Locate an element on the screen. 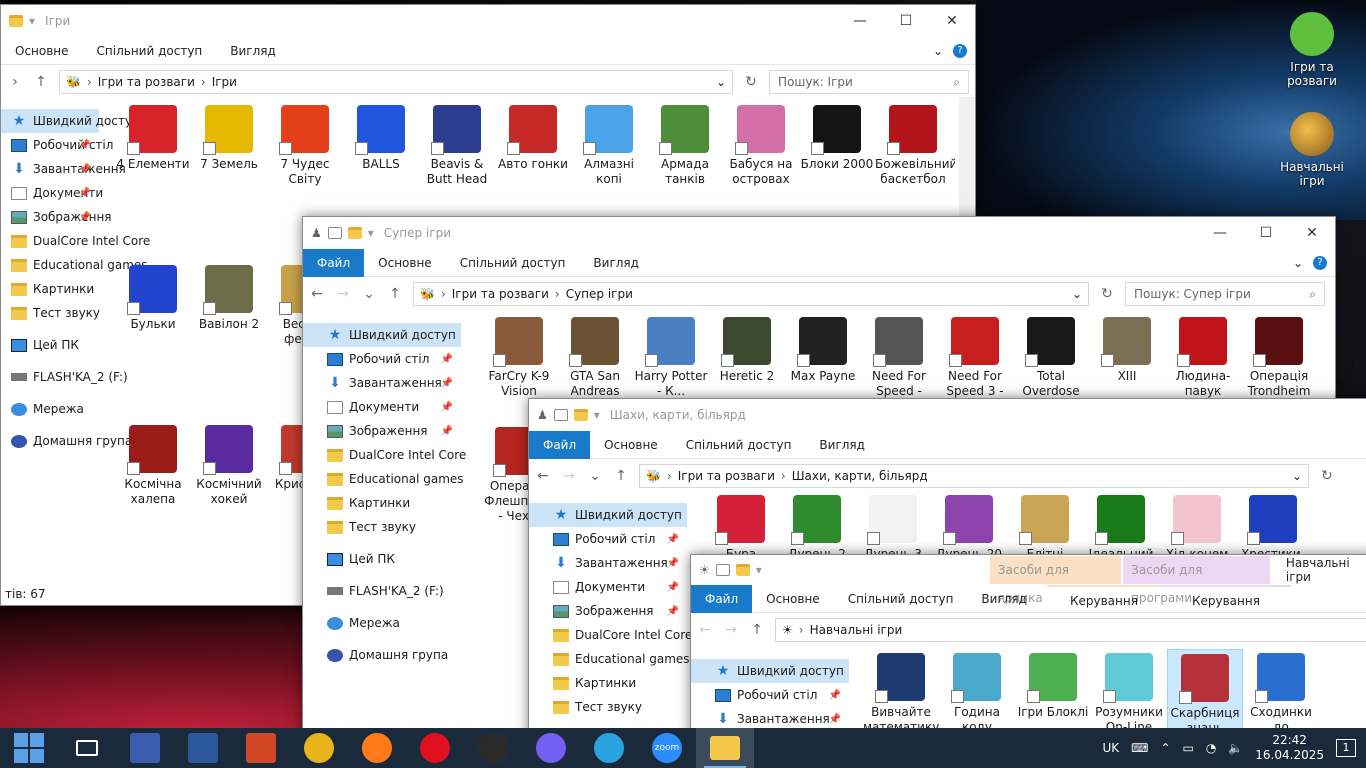 The height and width of the screenshot is (768, 1366). file-item: Алмазні копі is located at coordinates (609, 147).